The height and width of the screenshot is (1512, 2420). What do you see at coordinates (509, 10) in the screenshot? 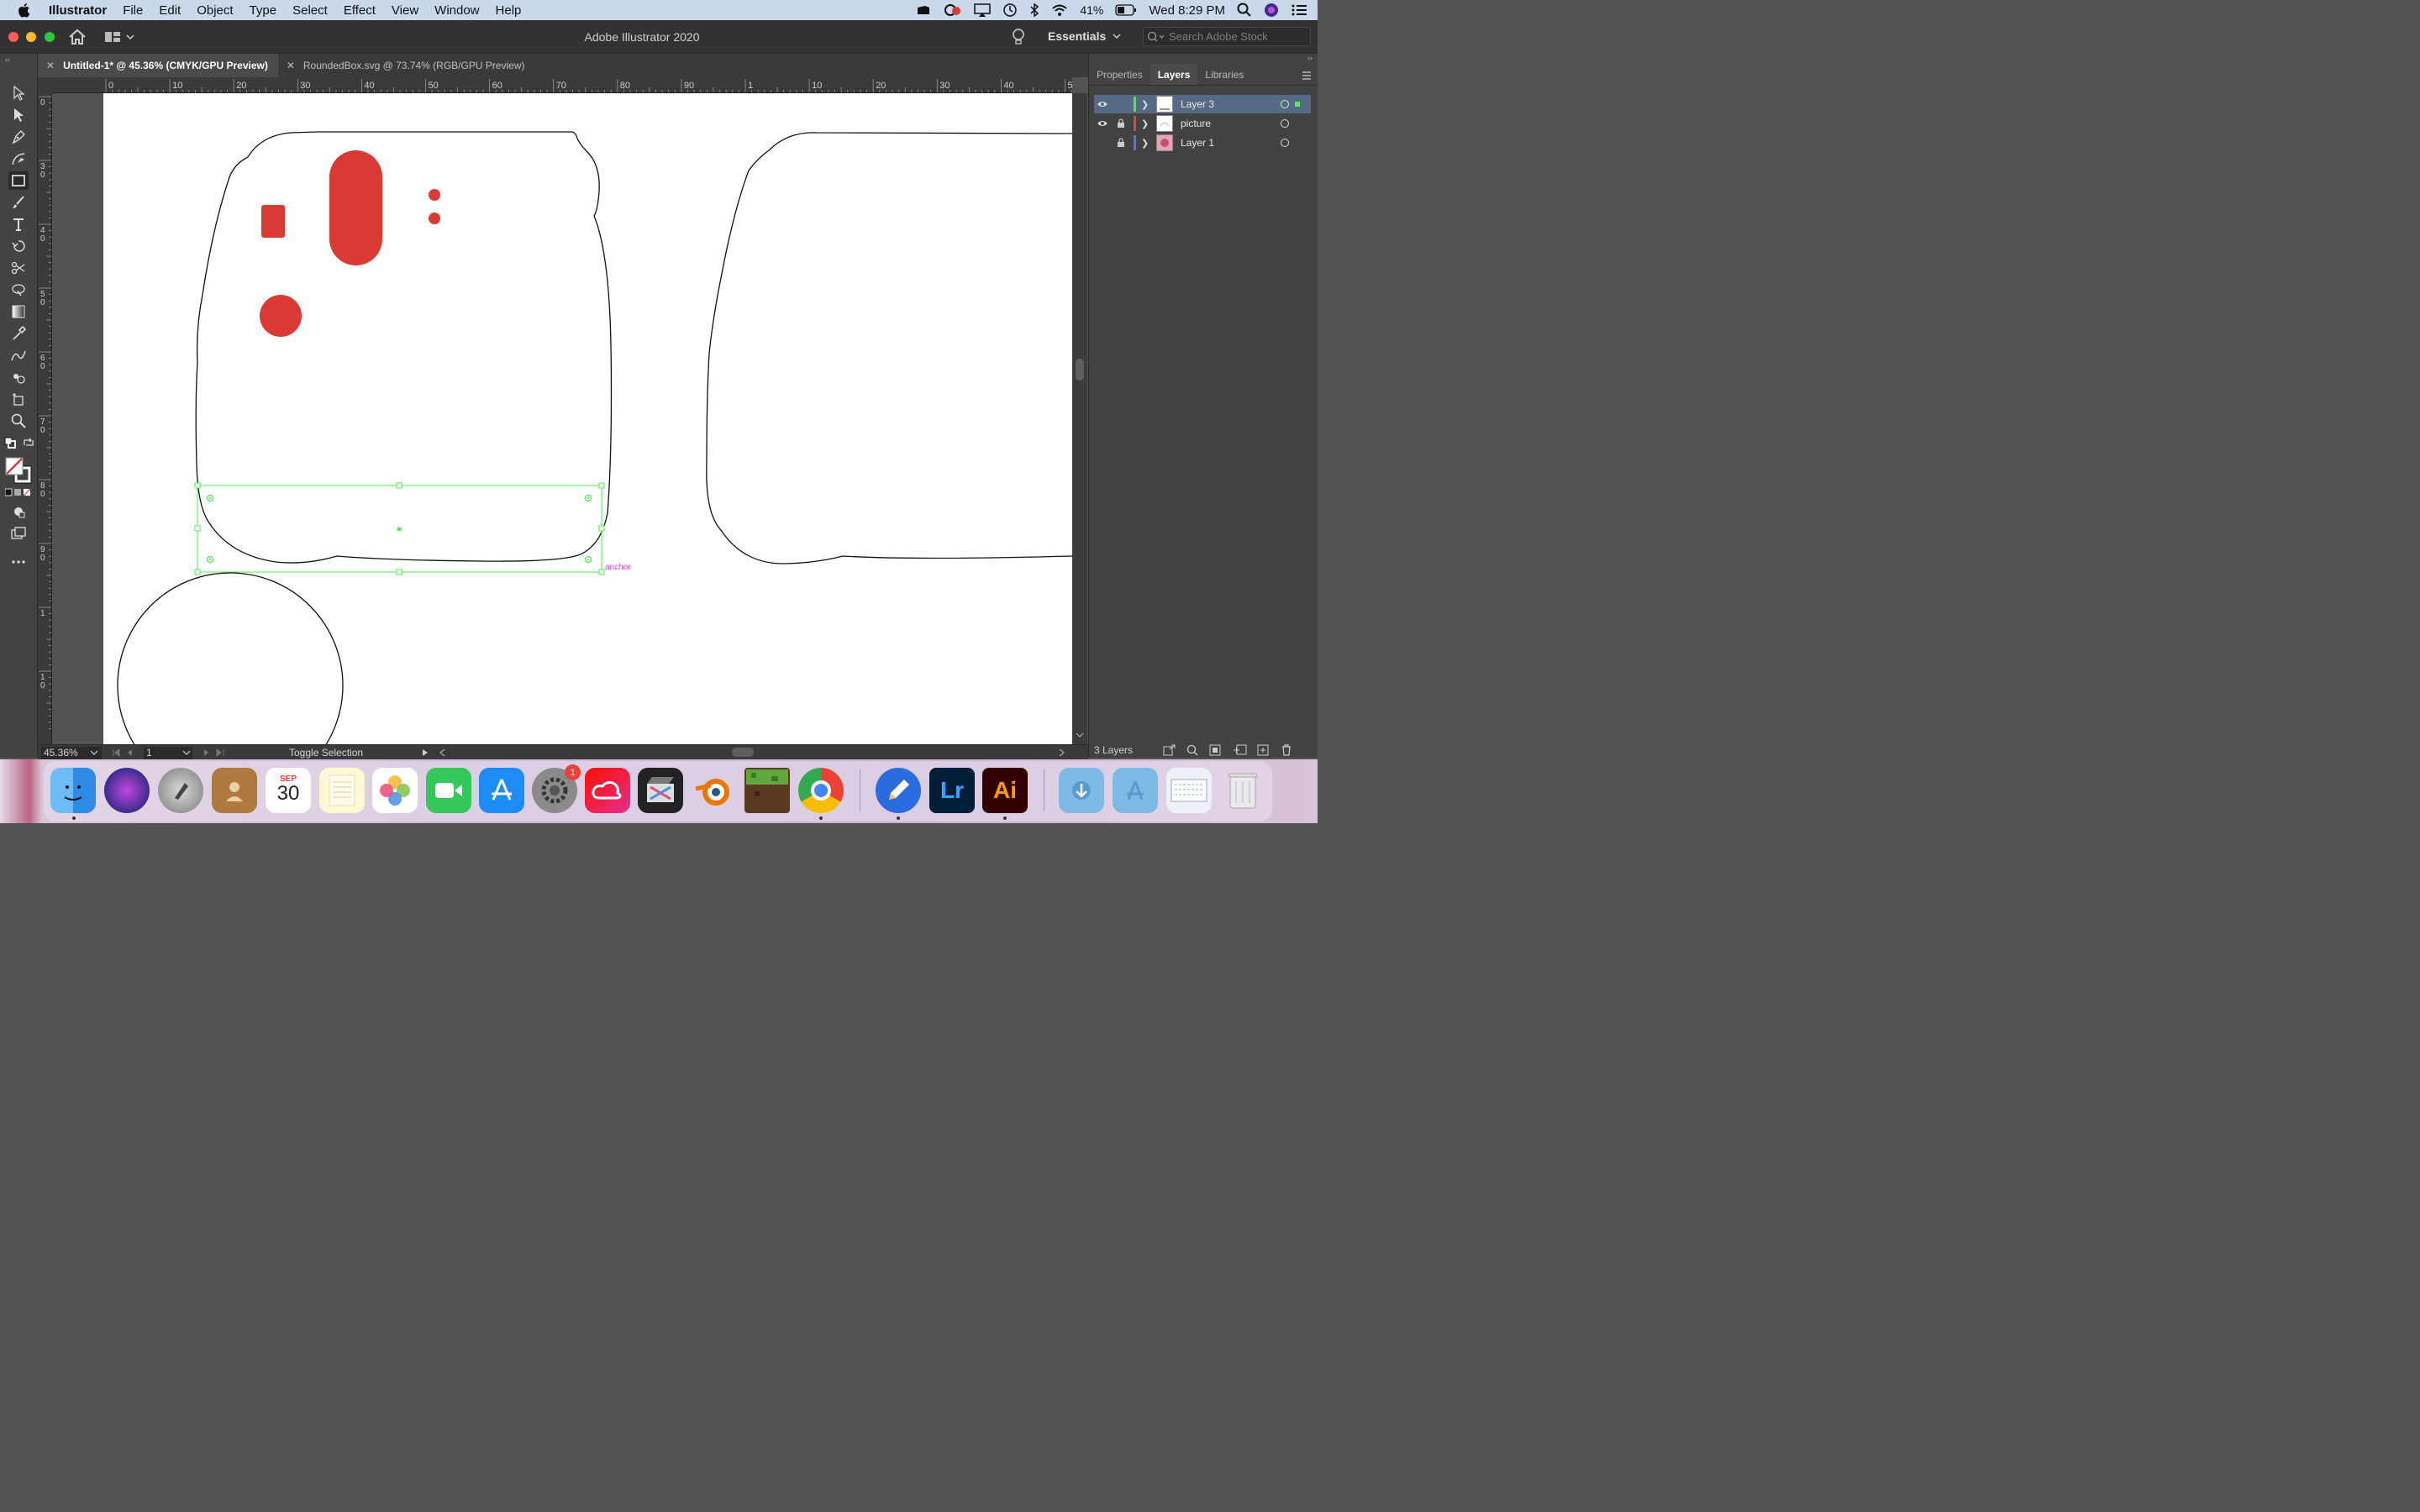
I see `menu-help: Help` at bounding box center [509, 10].